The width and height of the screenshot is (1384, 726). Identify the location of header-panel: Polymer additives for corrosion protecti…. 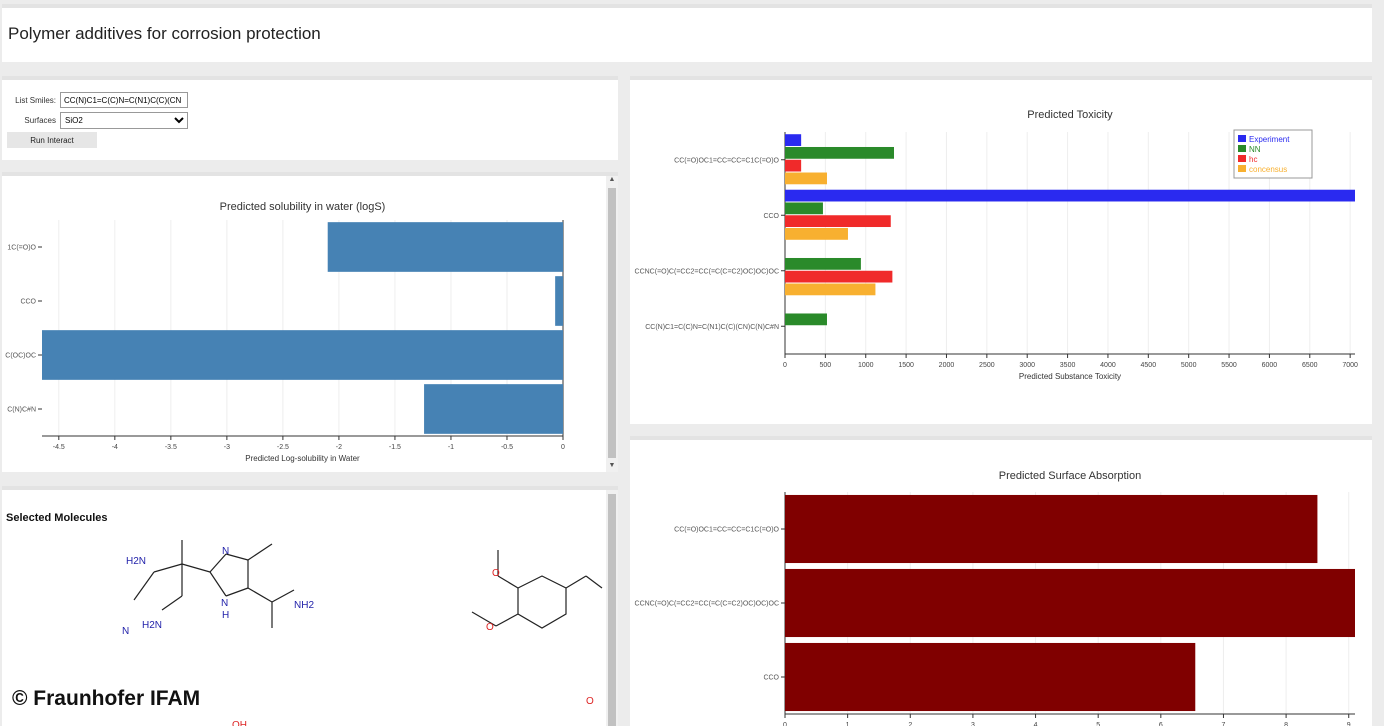
(687, 33).